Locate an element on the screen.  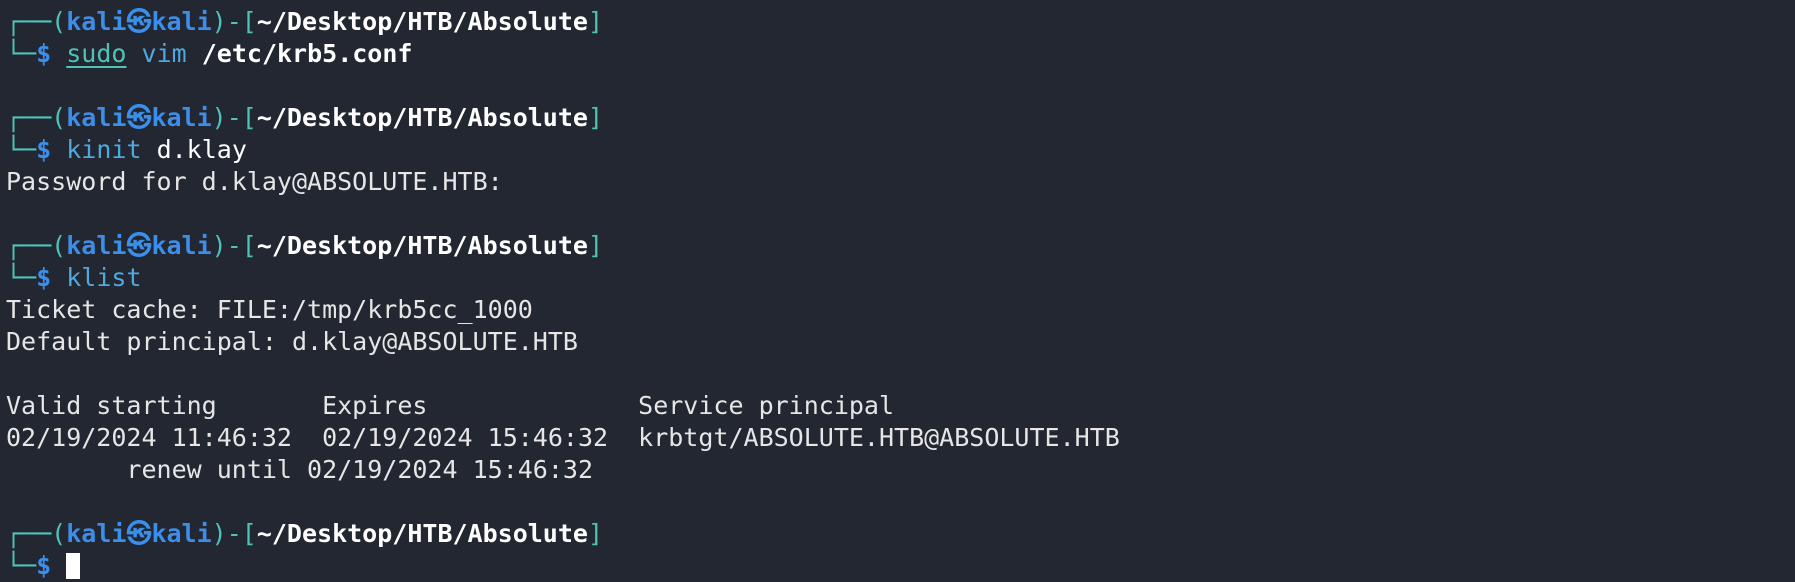
command-line: └─$ kinit d.klay is located at coordinates (896, 150).